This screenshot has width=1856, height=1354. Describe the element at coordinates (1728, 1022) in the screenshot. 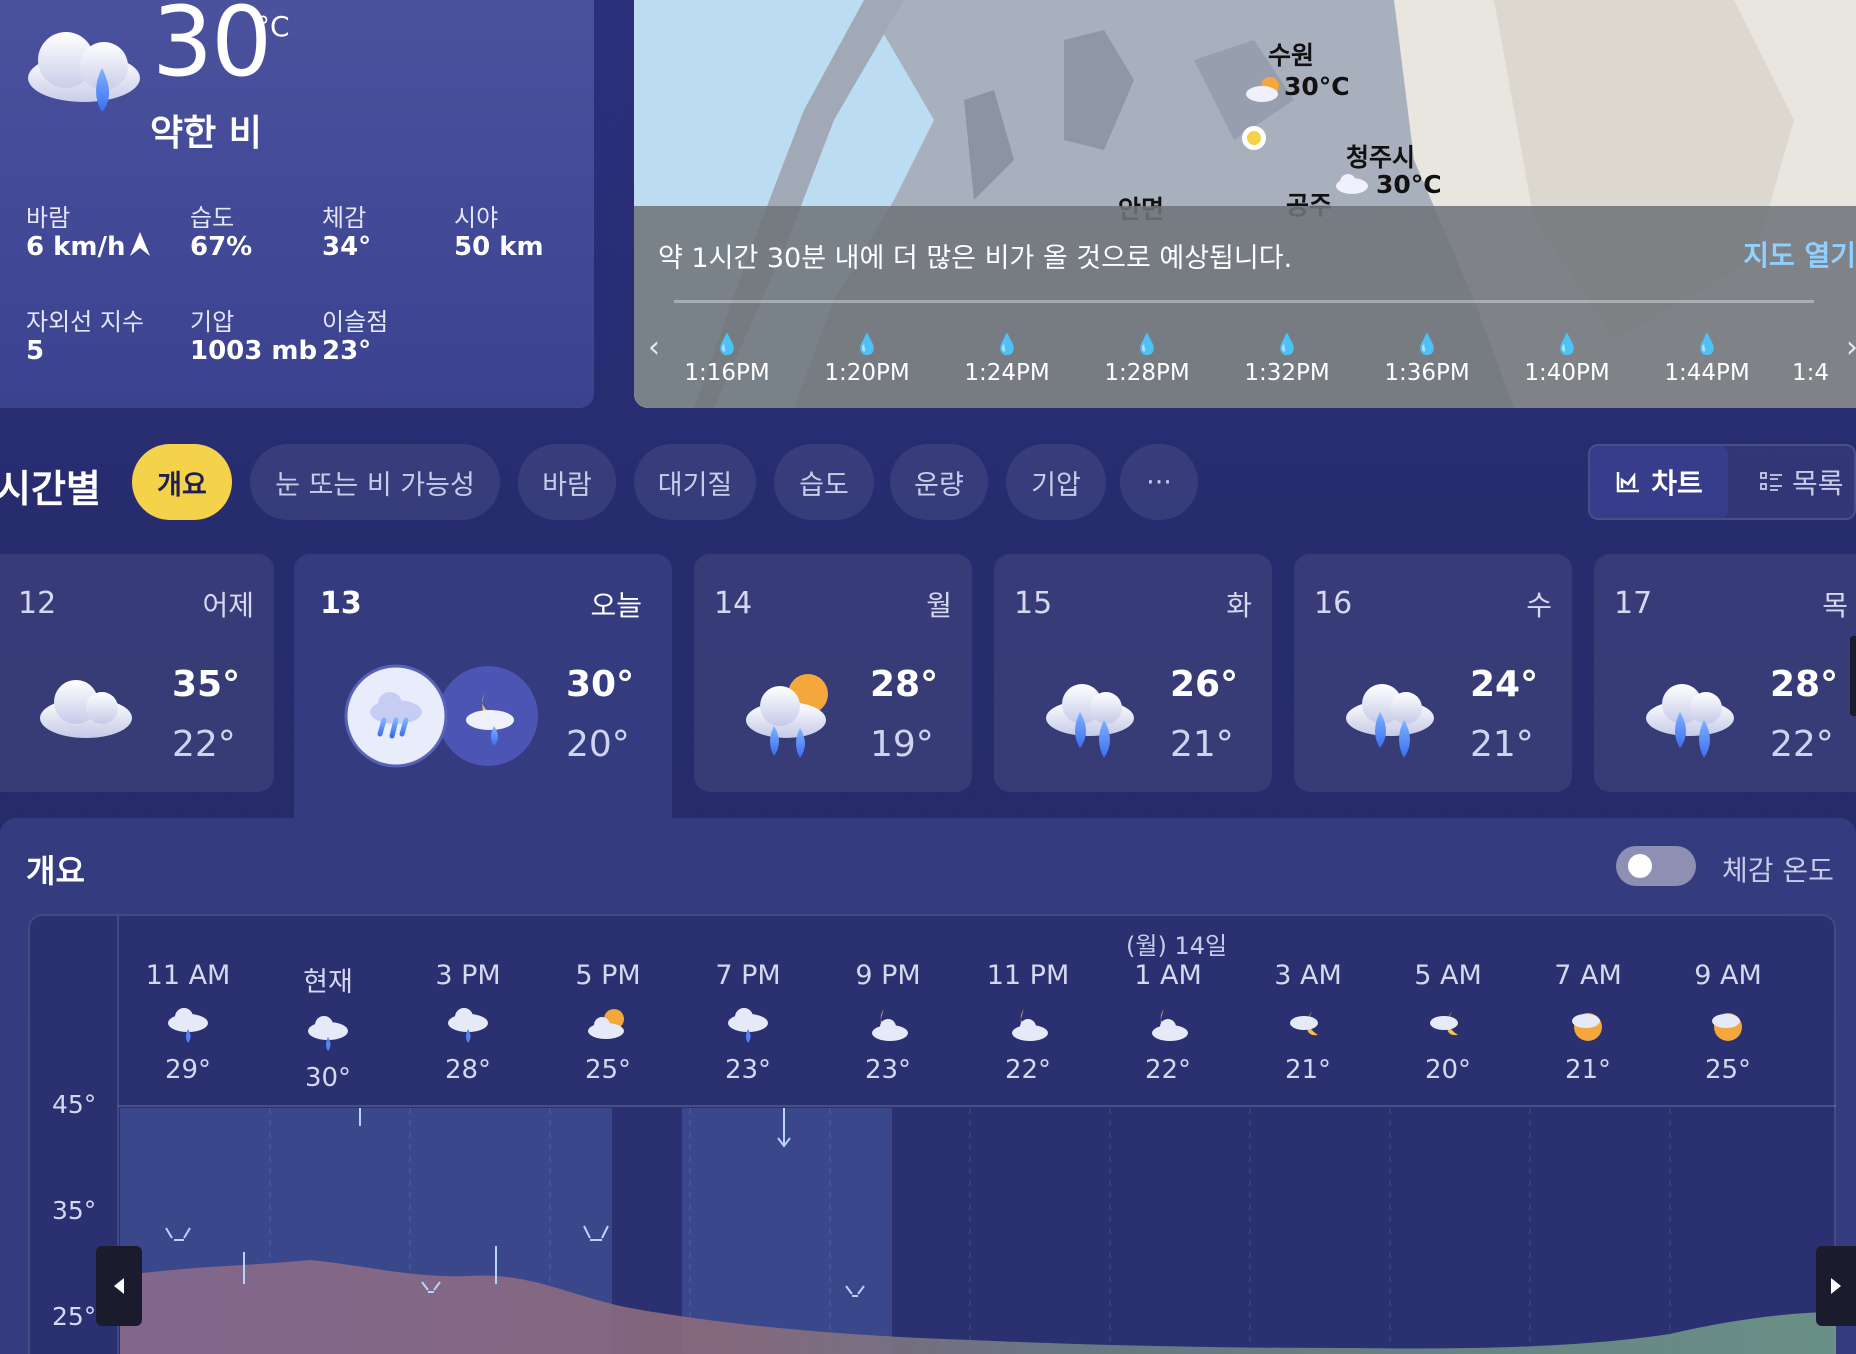

I see `hour-column: 9 AM 25°` at that location.